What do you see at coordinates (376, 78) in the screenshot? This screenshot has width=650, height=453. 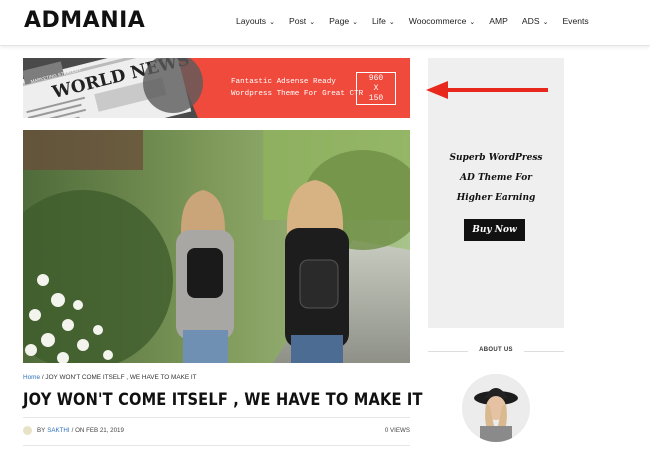 I see `banner-size-width: 960` at bounding box center [376, 78].